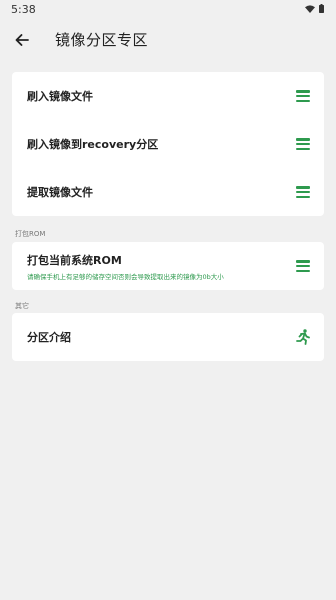 Image resolution: width=336 pixels, height=600 pixels. I want to click on extract-image-item: 提取镜像文件, so click(168, 192).